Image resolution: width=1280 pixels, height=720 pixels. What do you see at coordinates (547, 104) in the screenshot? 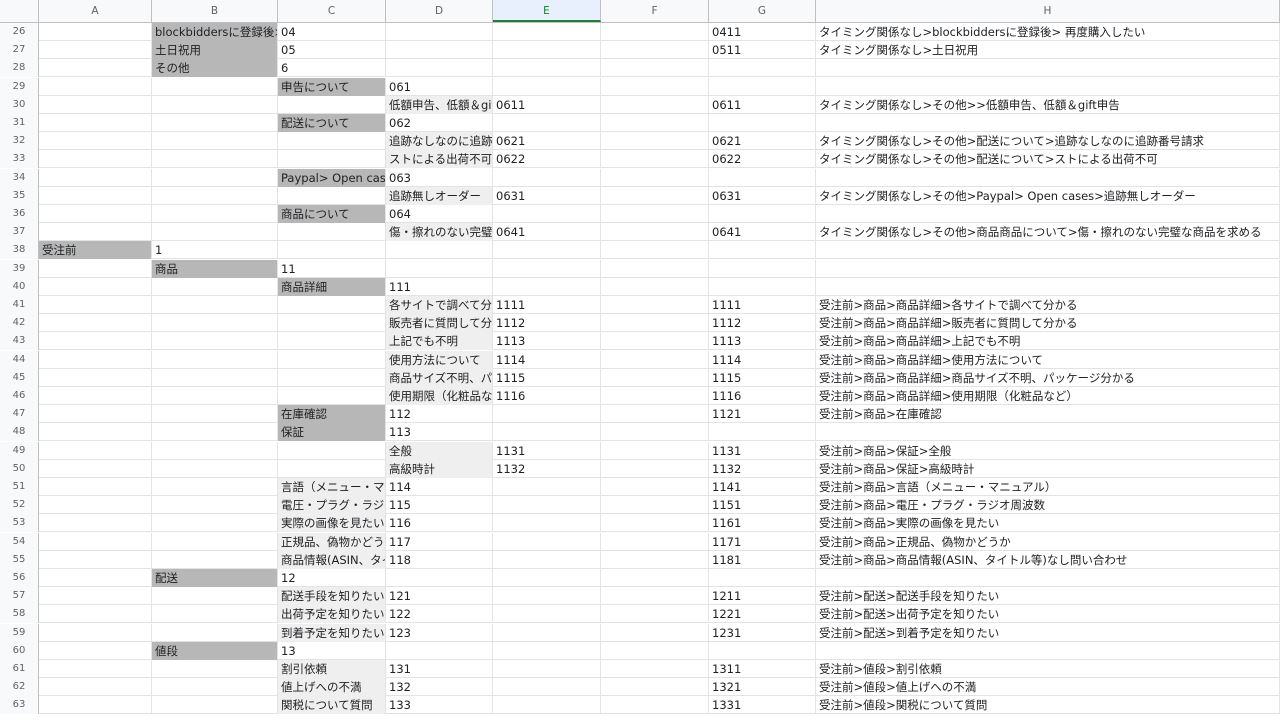
I see `cell-e: 0611` at bounding box center [547, 104].